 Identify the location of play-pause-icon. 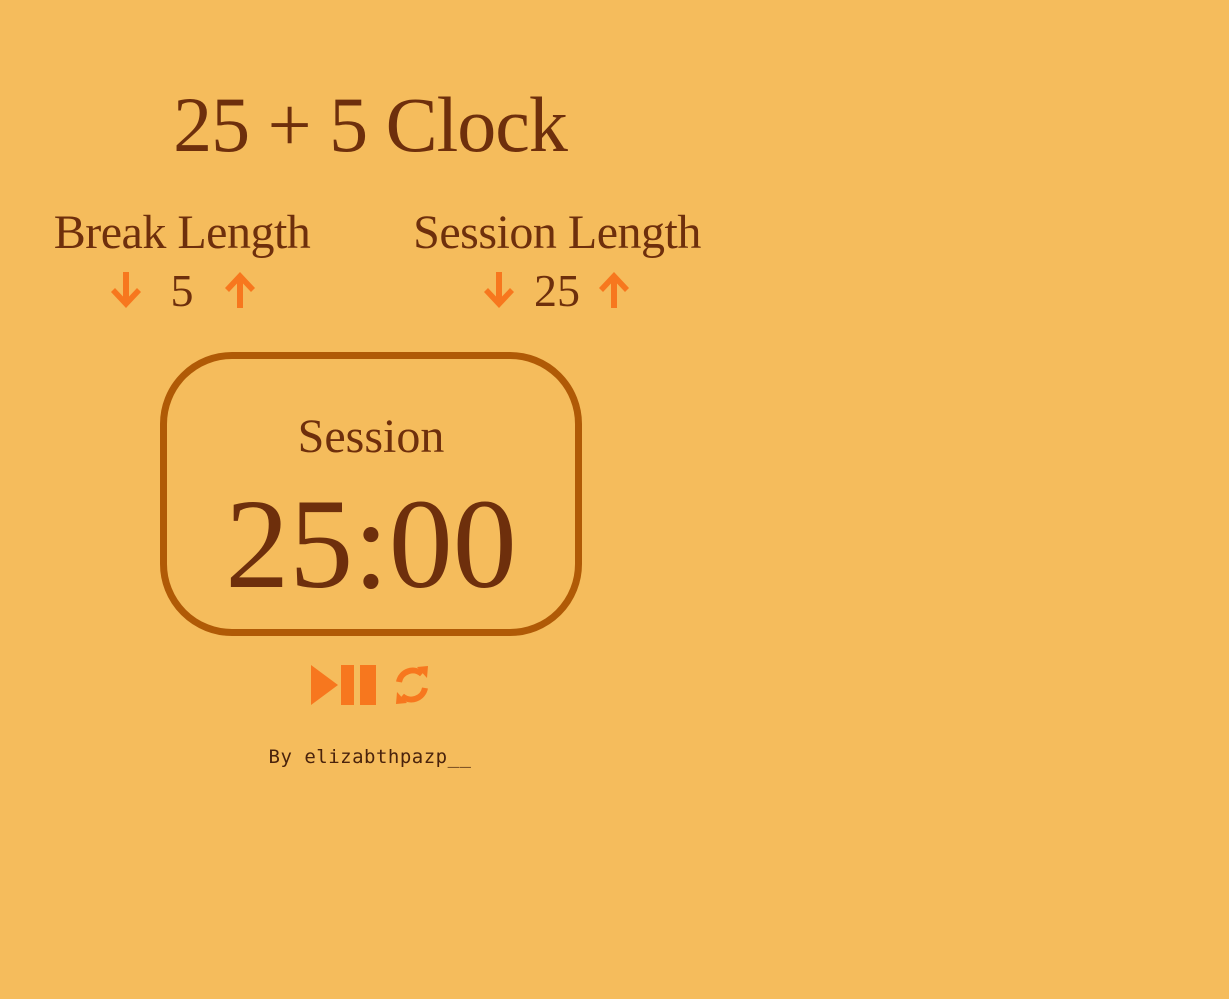
(343, 685).